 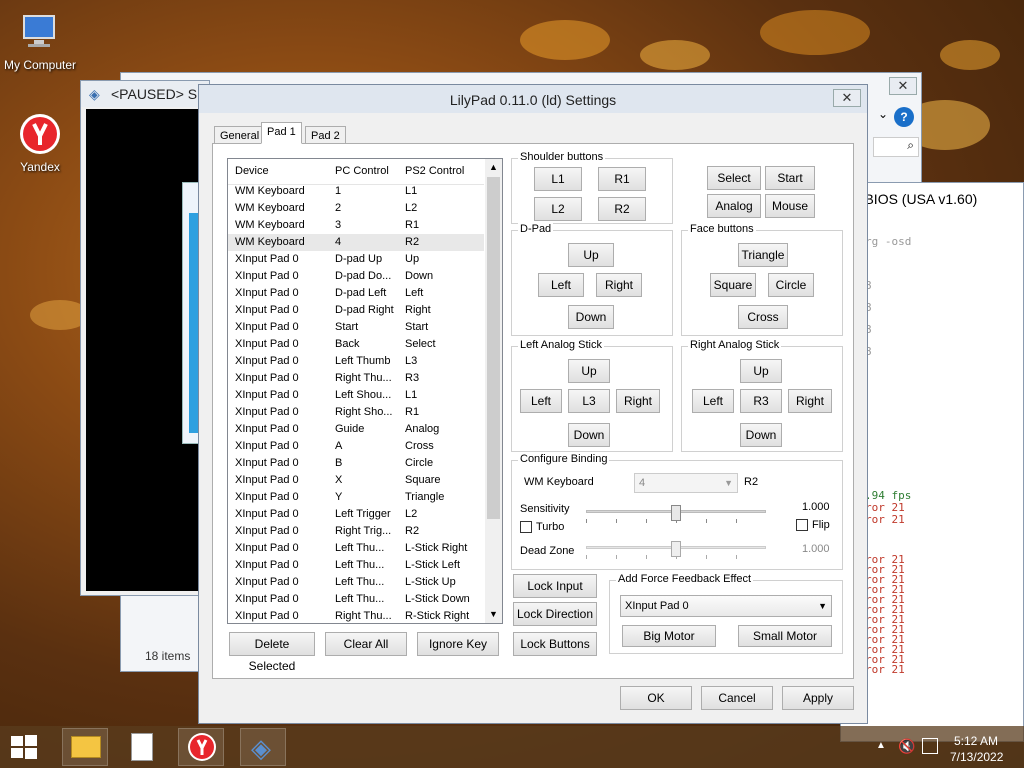 I want to click on rstick-down-button: Down, so click(x=761, y=435).